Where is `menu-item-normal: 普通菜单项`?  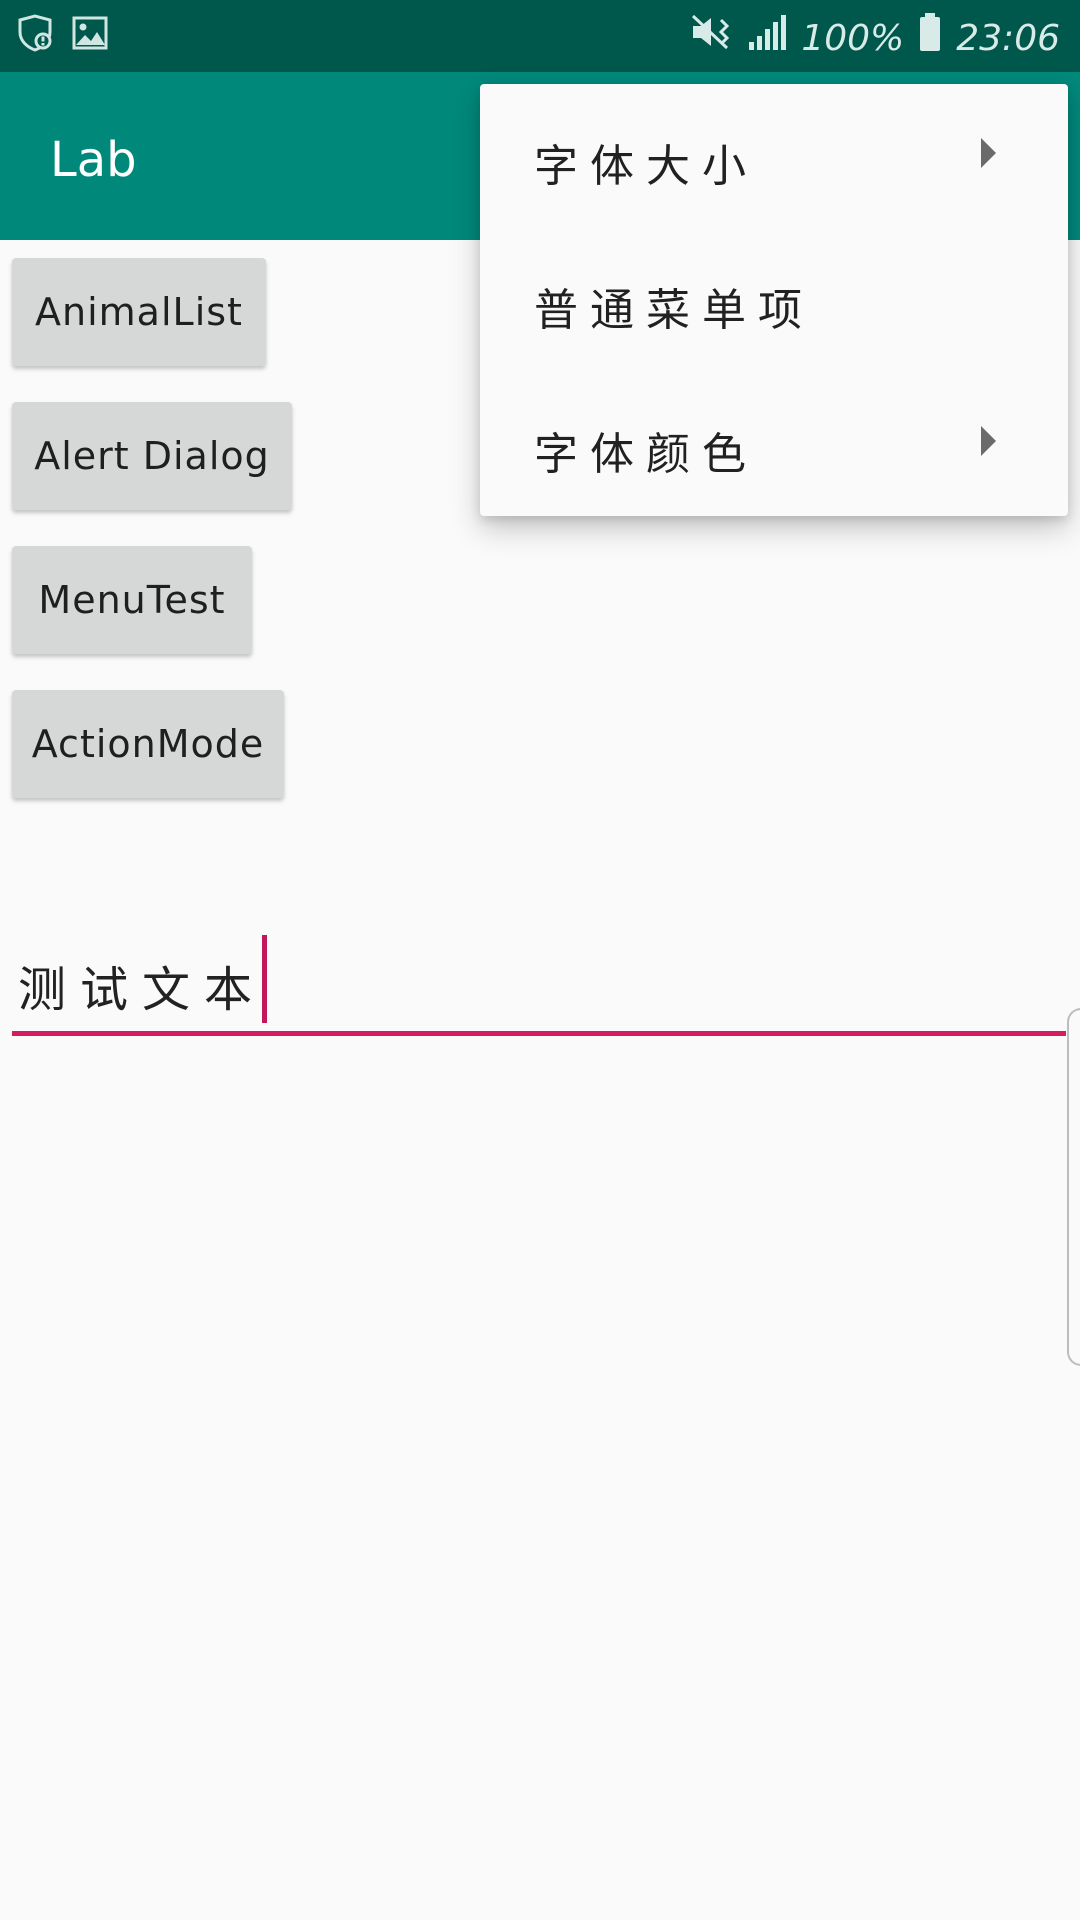 menu-item-normal: 普通菜单项 is located at coordinates (774, 300).